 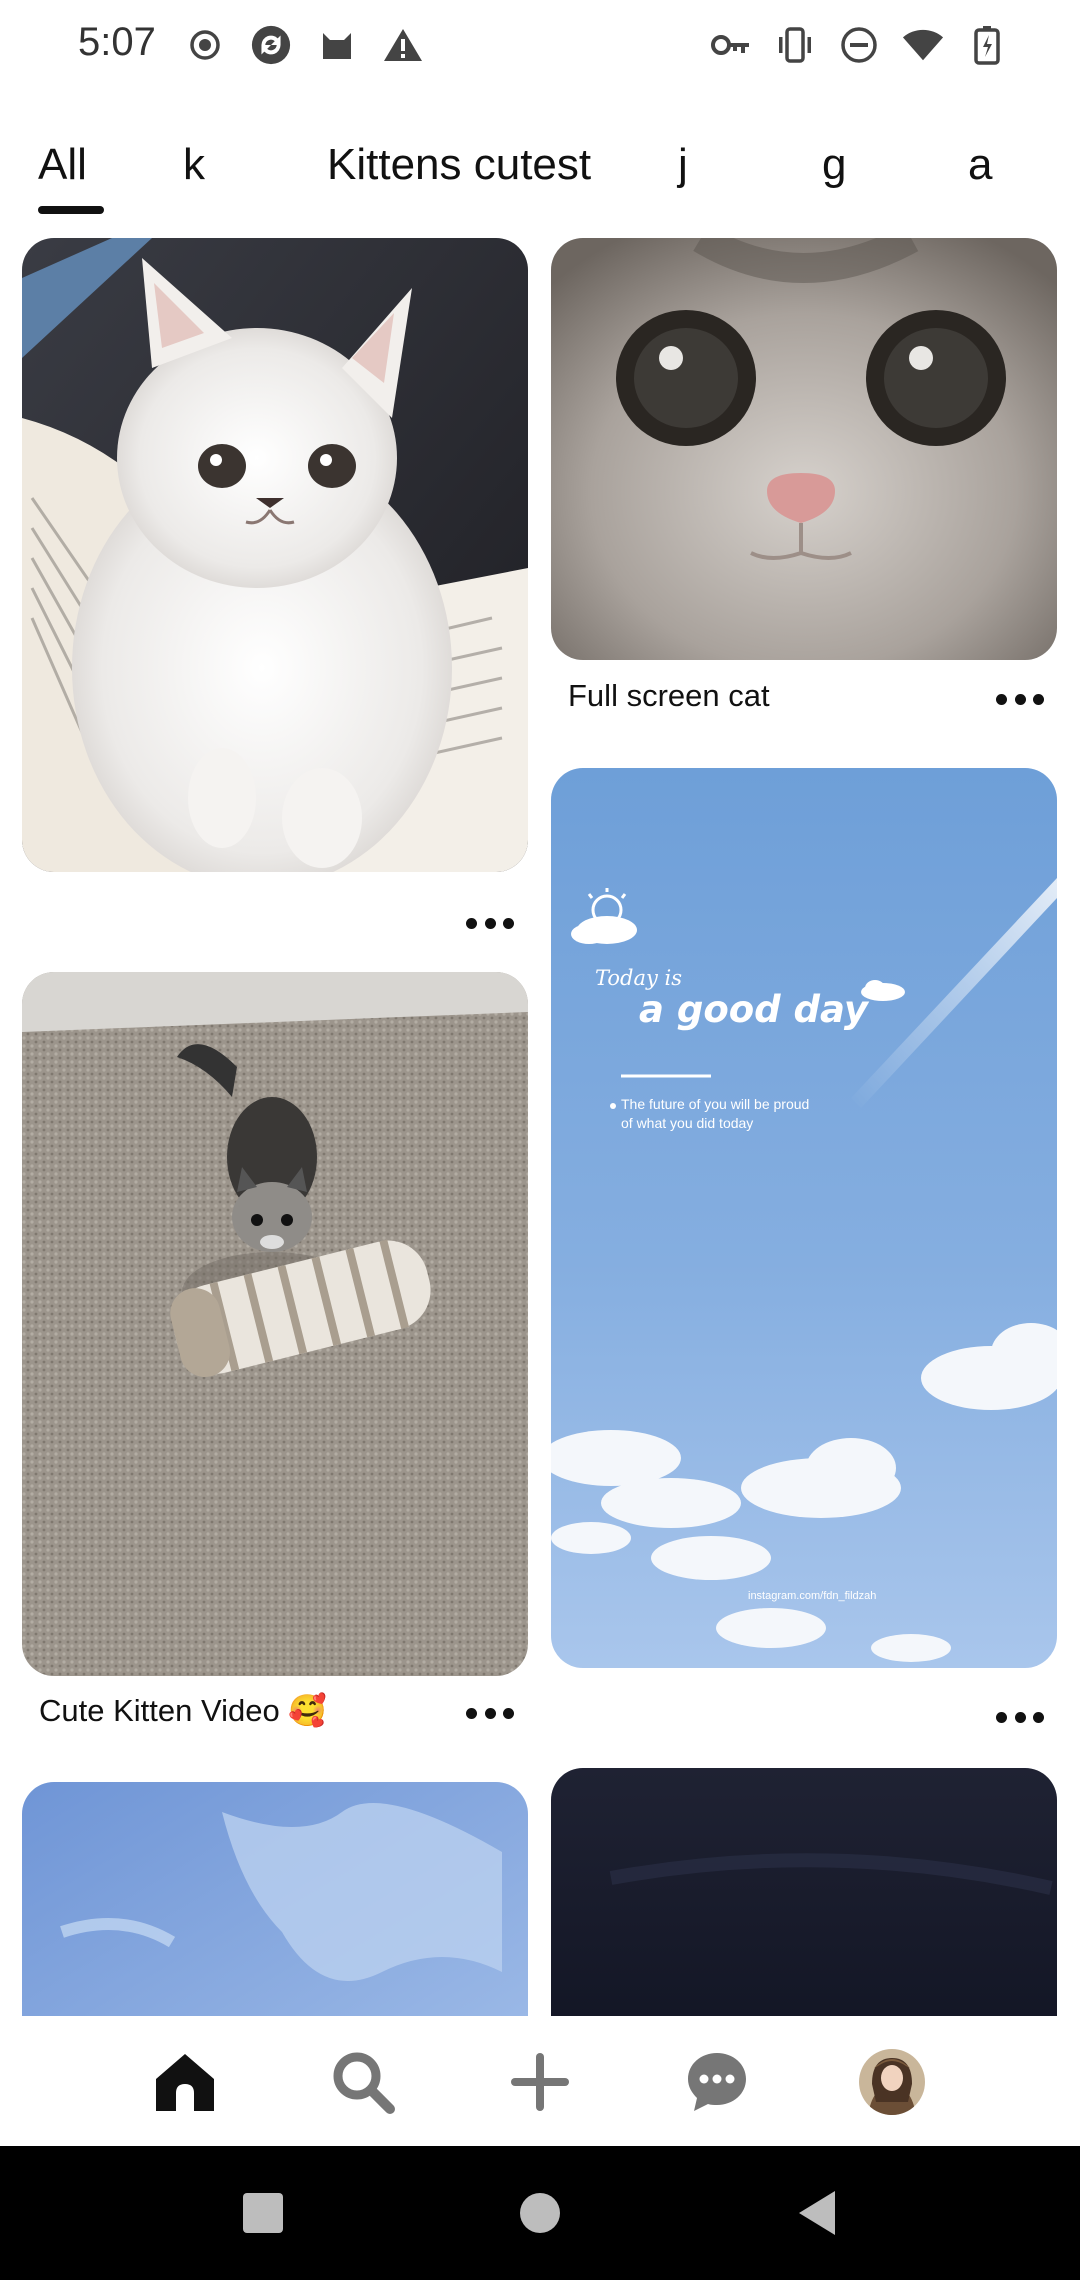 What do you see at coordinates (753, 1009) in the screenshot?
I see `good-day-big-heading: a good day` at bounding box center [753, 1009].